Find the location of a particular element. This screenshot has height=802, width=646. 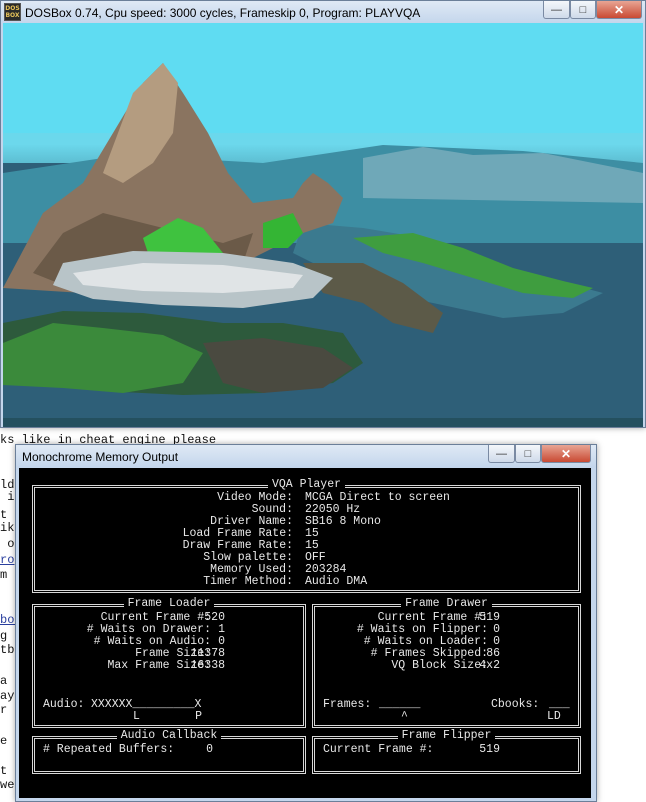

value-max-frame-size: 16338 is located at coordinates (207, 665).